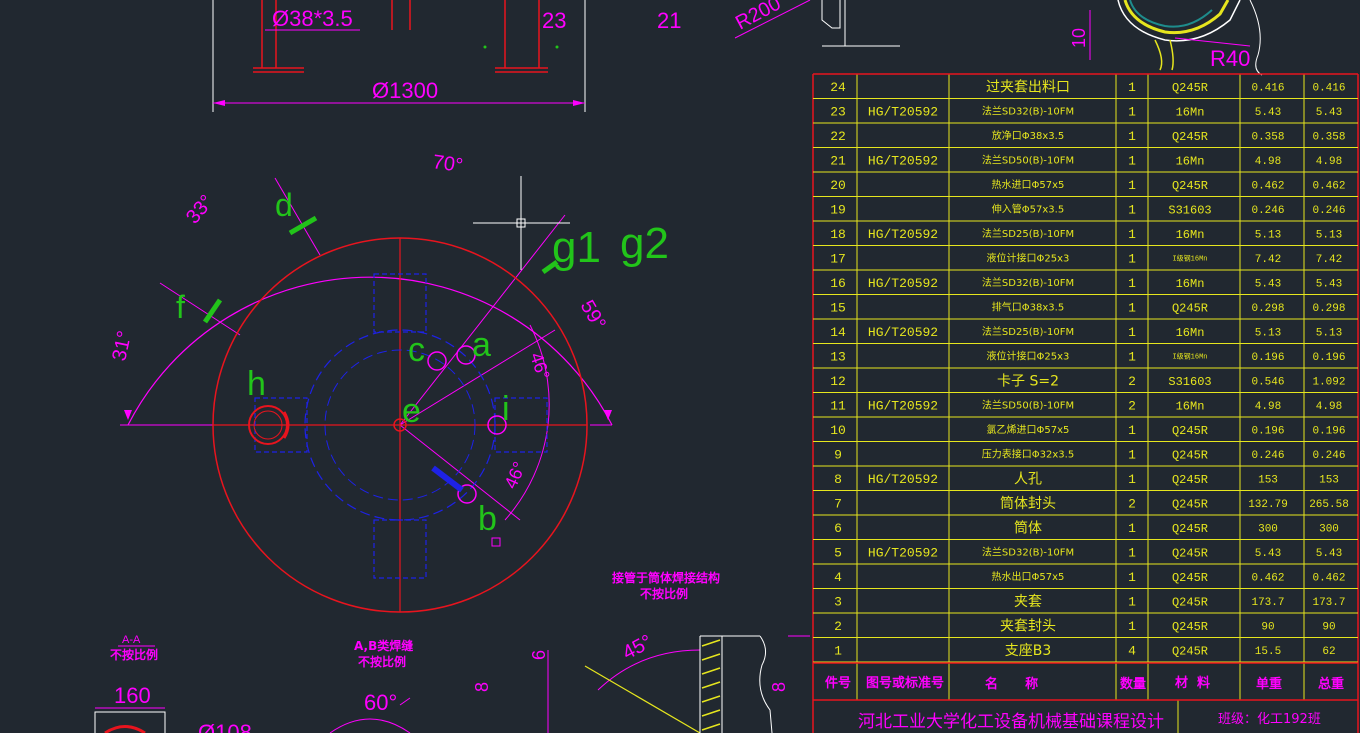 Image resolution: width=1360 pixels, height=733 pixels. Describe the element at coordinates (779, 687) in the screenshot. I see `dim-8b: 8` at that location.